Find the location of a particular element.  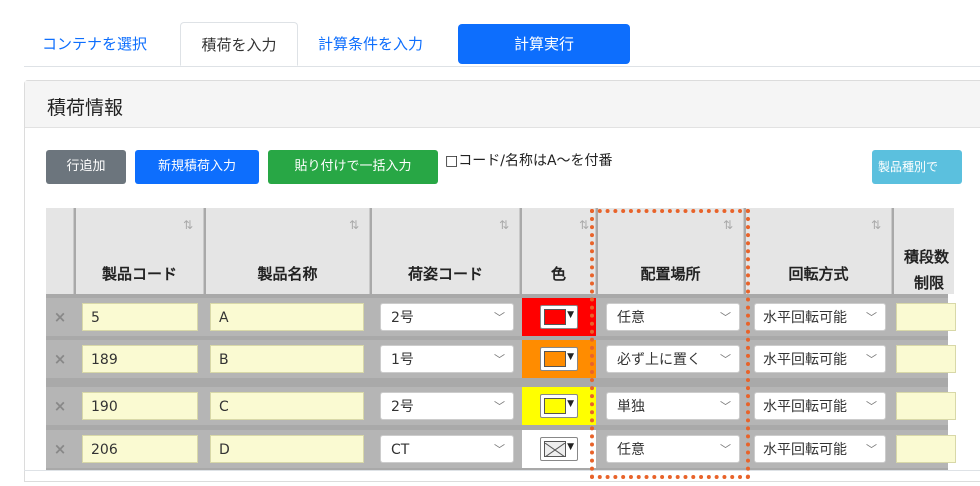

header-label: 製品名称 is located at coordinates (287, 274).